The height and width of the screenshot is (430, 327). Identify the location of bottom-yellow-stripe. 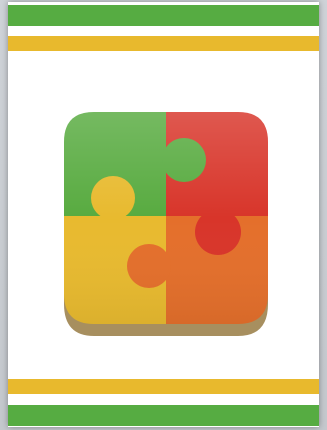
(163, 386).